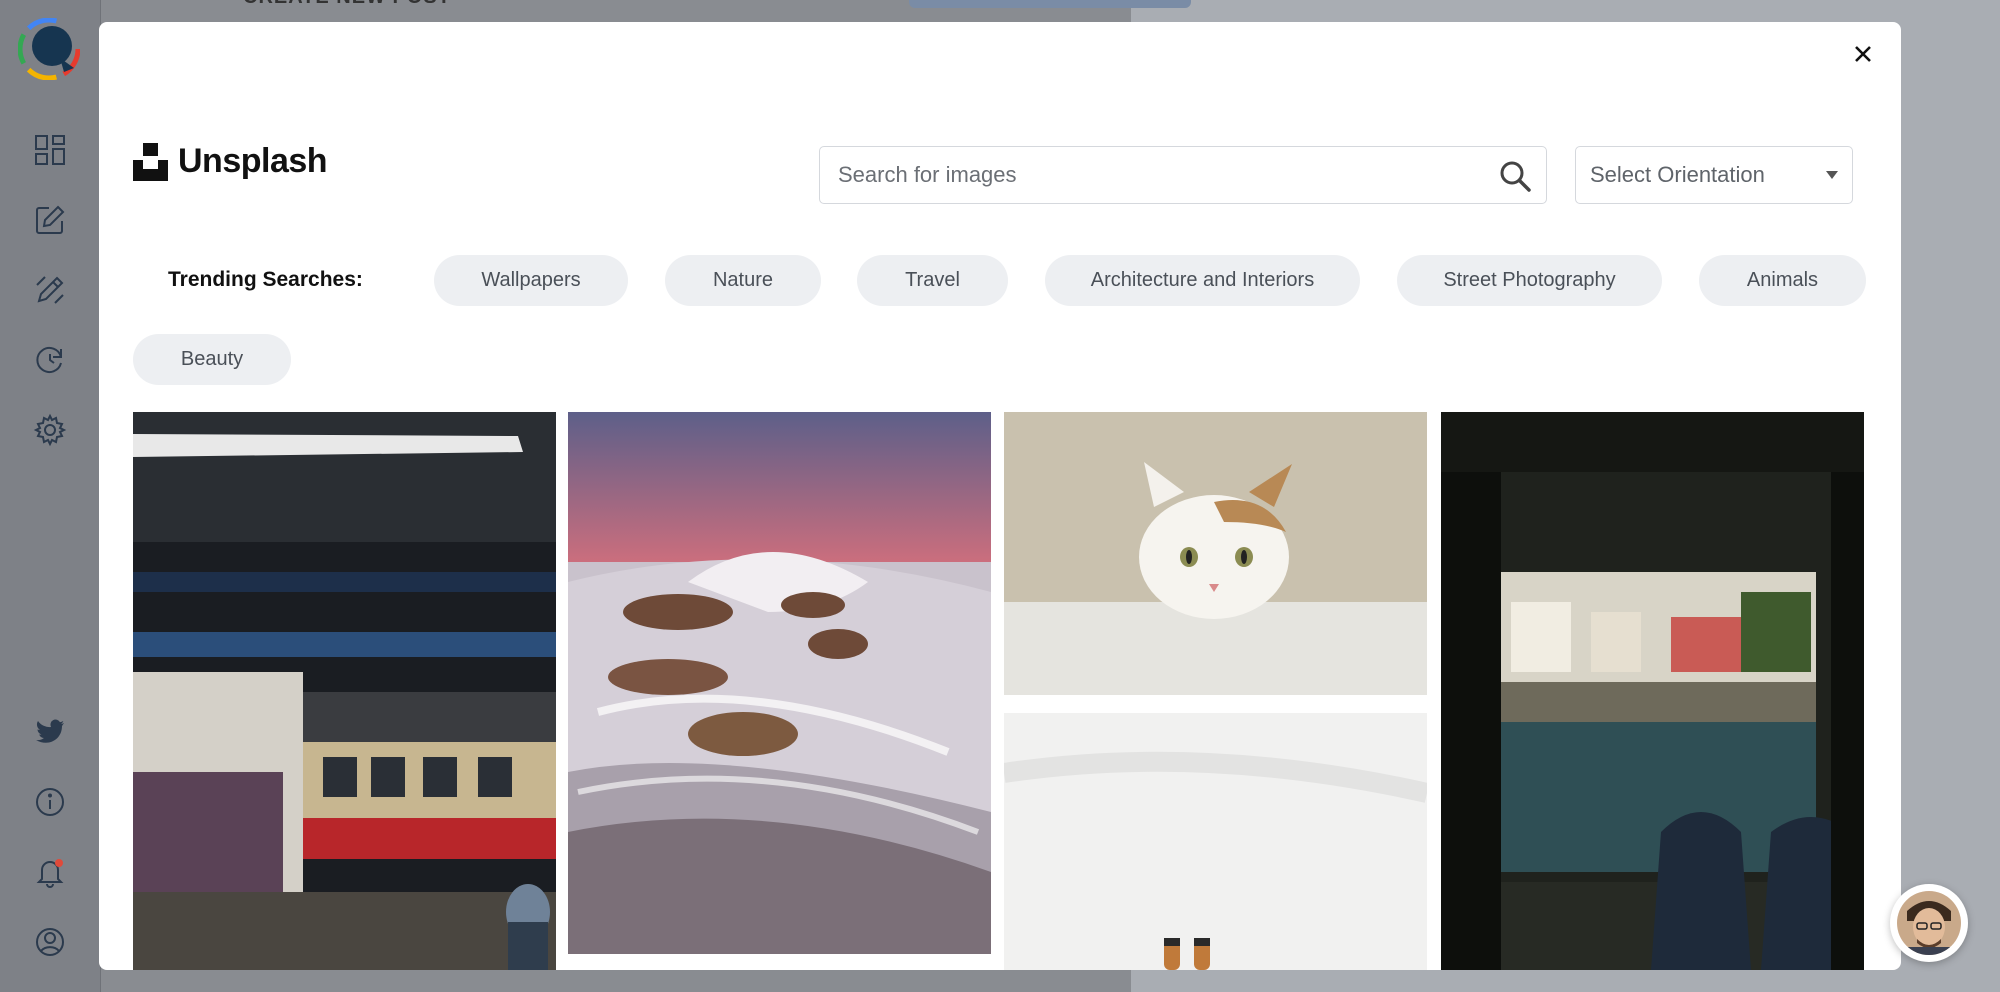 Image resolution: width=2000 pixels, height=992 pixels. Describe the element at coordinates (1158, 175) in the screenshot. I see `search-input` at that location.